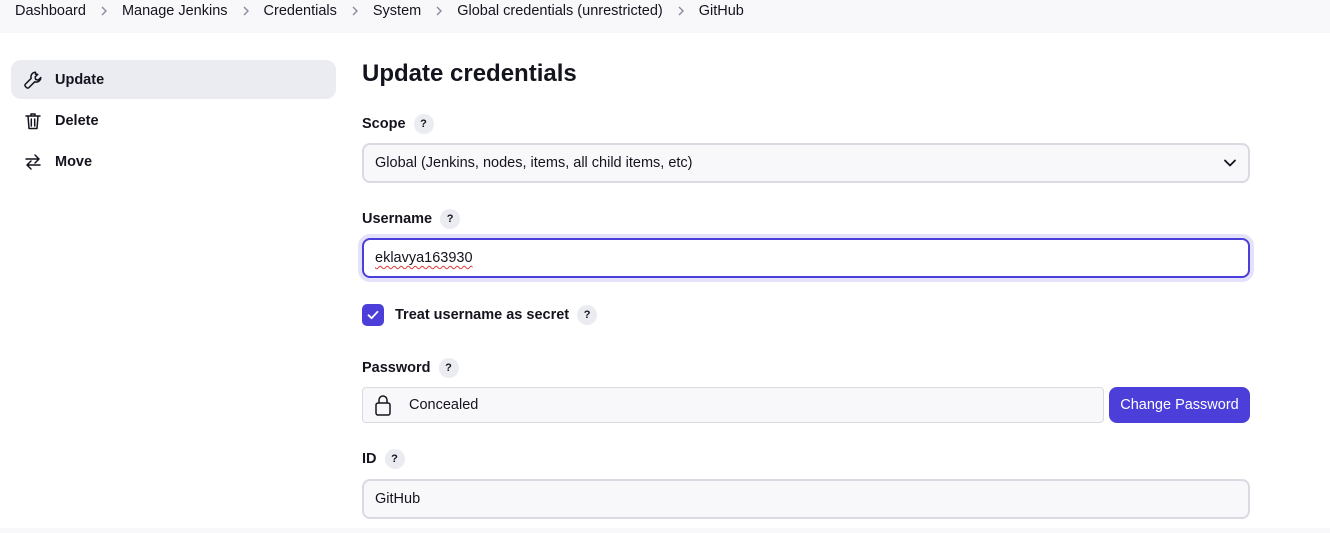  Describe the element at coordinates (50, 10) in the screenshot. I see `breadcrumb-dashboard: Dashboard` at that location.